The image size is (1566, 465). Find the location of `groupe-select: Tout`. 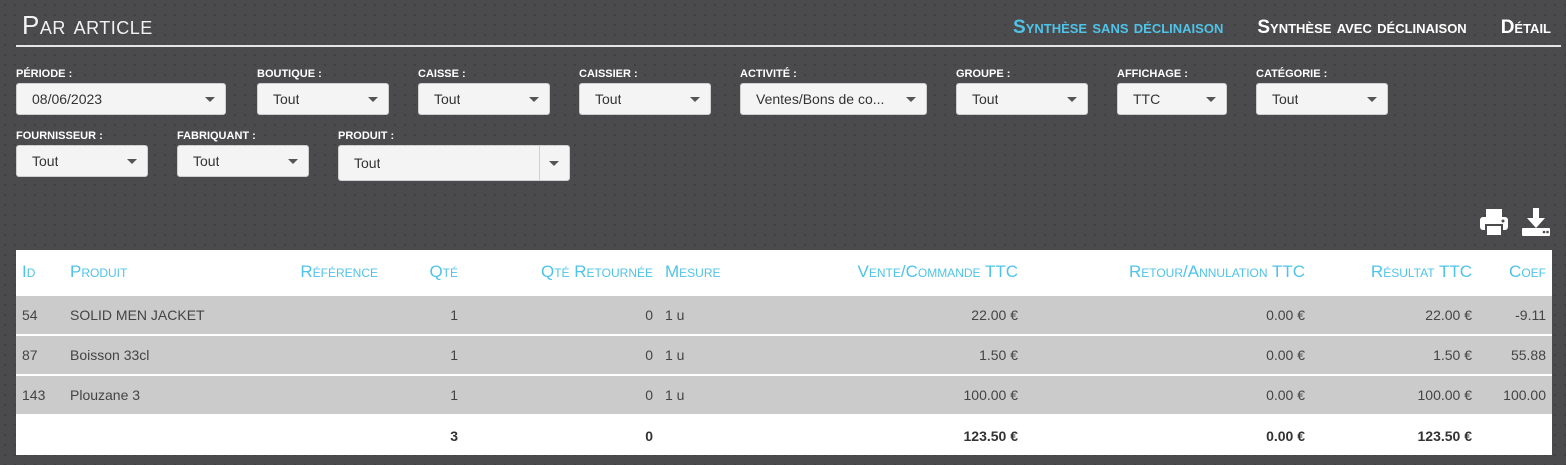

groupe-select: Tout is located at coordinates (1022, 99).